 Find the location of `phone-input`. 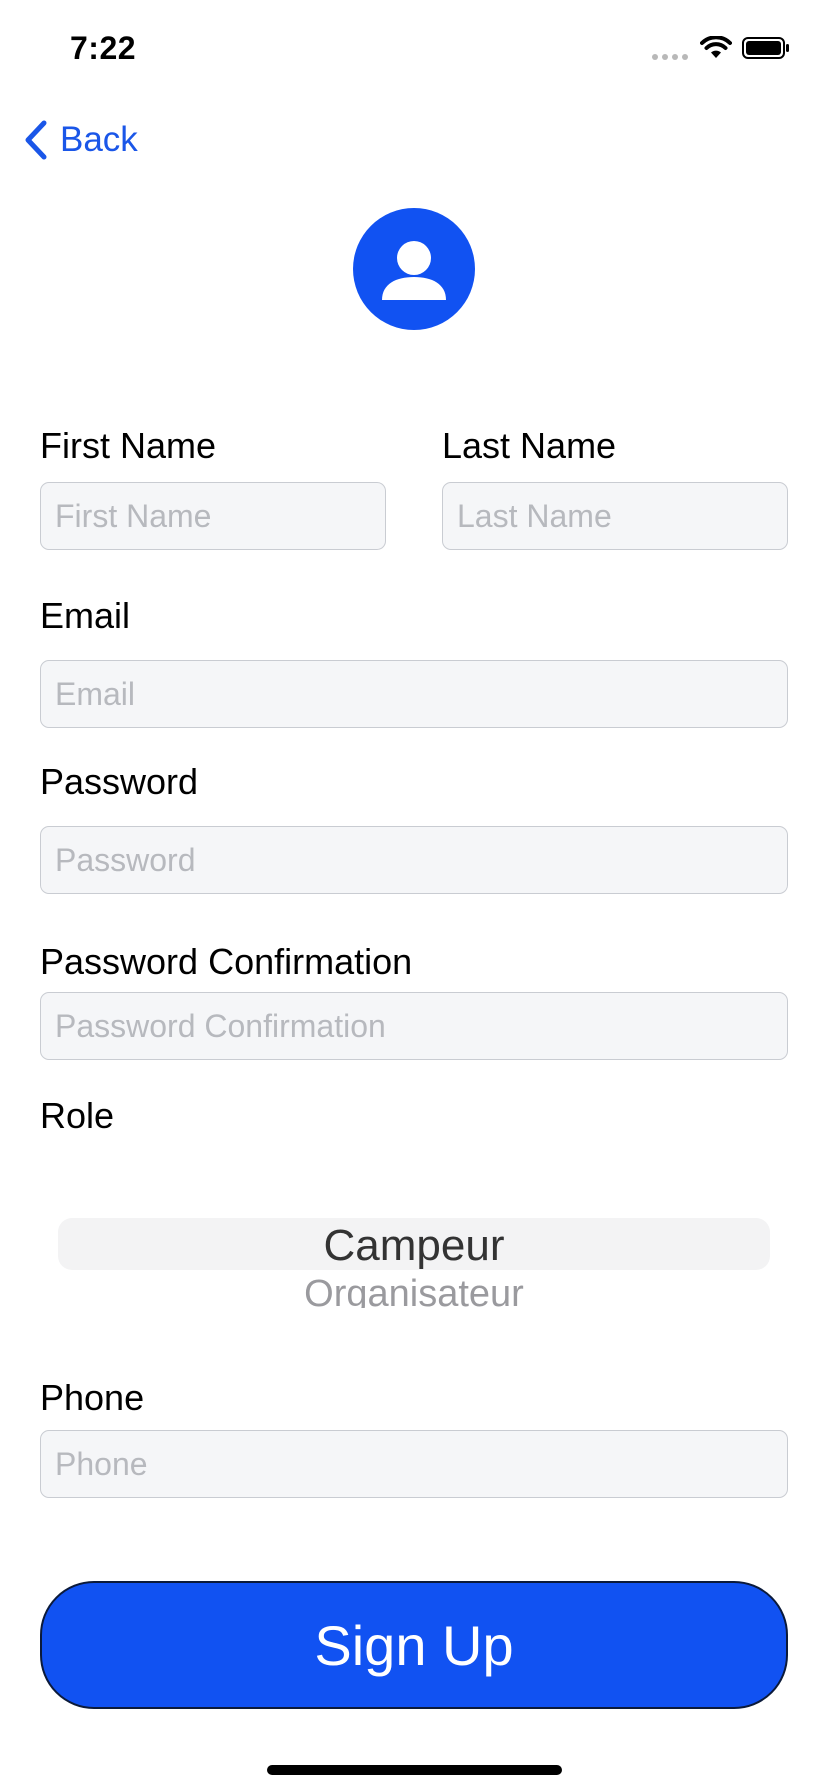

phone-input is located at coordinates (414, 1464).